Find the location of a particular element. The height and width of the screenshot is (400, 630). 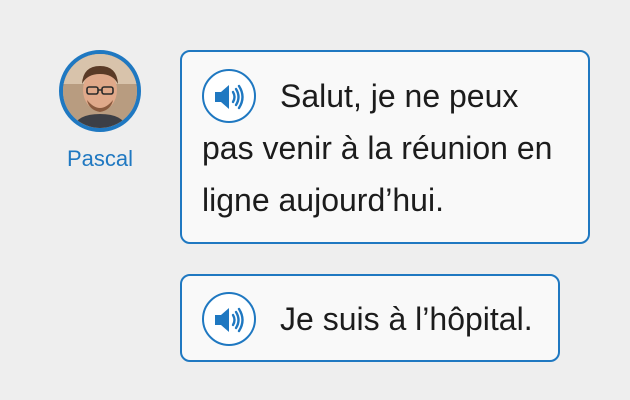

message-line: pas venir à la réunion en is located at coordinates (377, 148).